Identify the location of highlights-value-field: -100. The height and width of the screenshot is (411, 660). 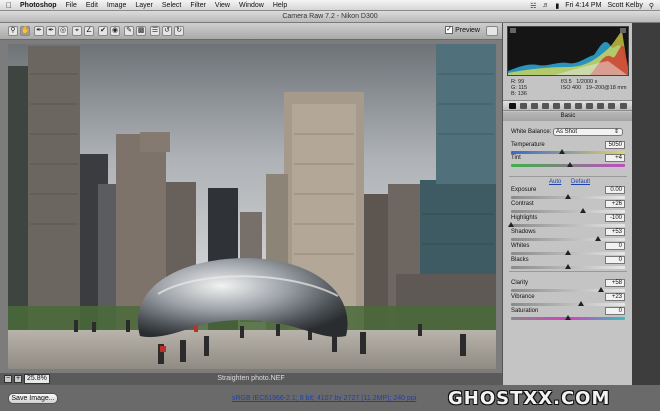
(615, 218).